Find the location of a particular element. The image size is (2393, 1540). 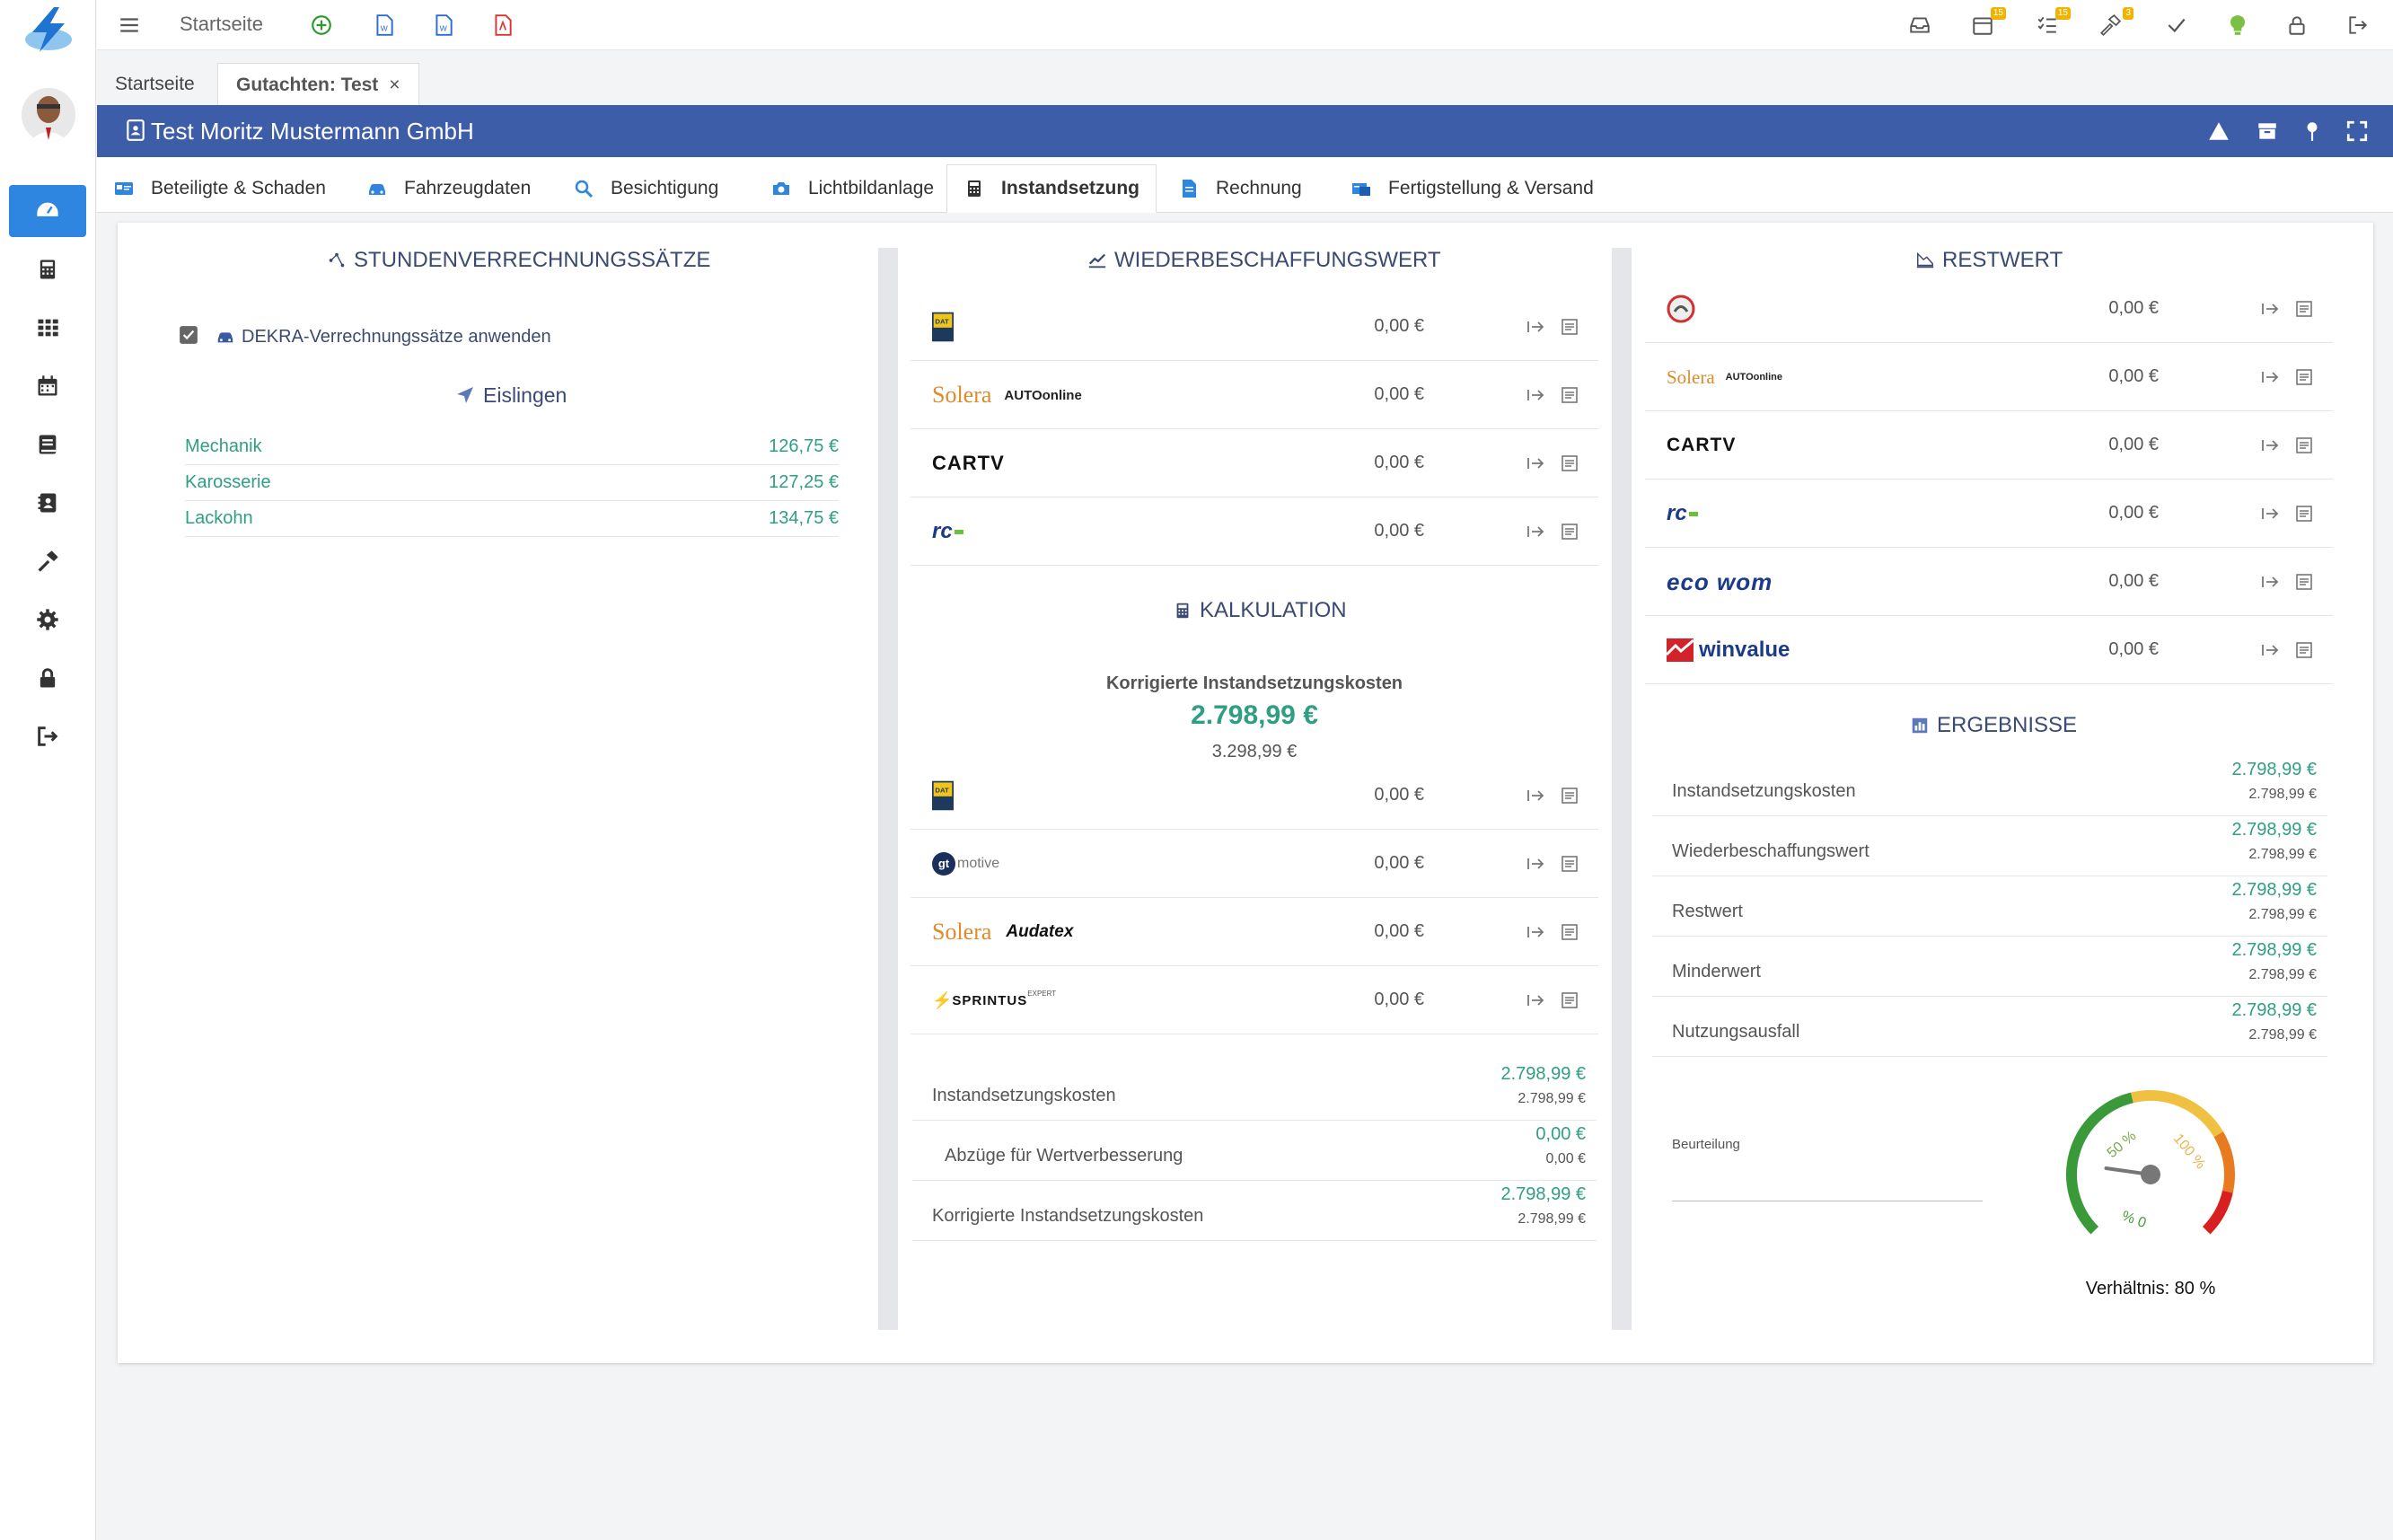

add-icon is located at coordinates (321, 25).